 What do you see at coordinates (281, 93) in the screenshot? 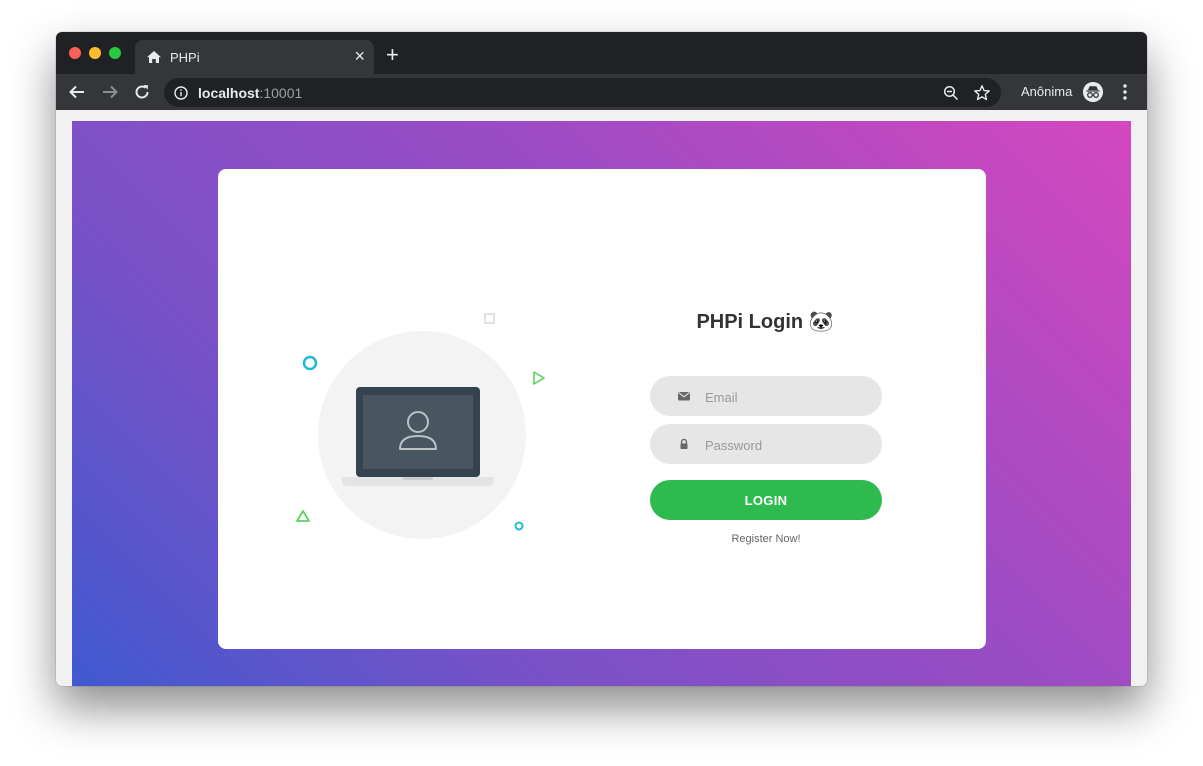
I see `url-port: :10001` at bounding box center [281, 93].